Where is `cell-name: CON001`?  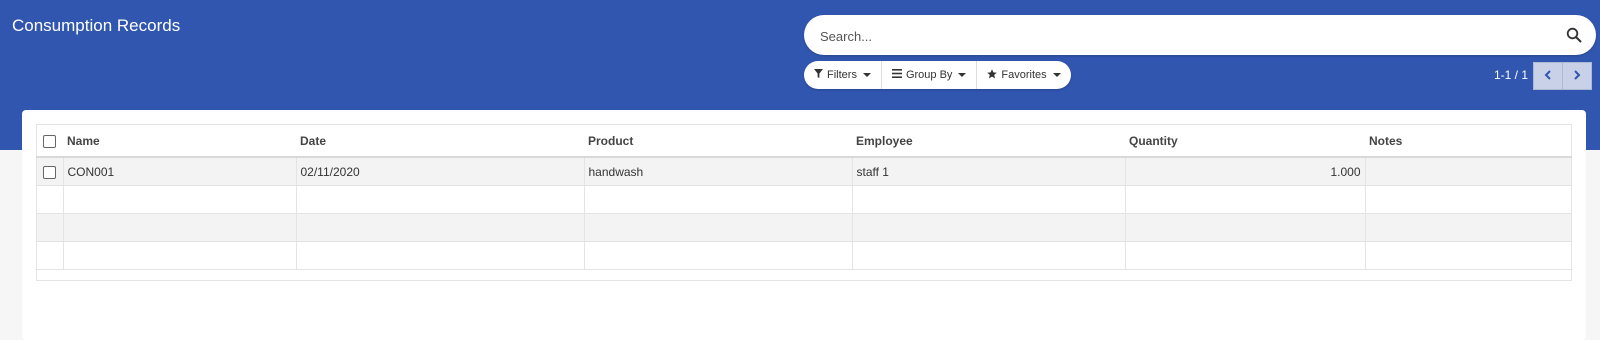 cell-name: CON001 is located at coordinates (179, 171).